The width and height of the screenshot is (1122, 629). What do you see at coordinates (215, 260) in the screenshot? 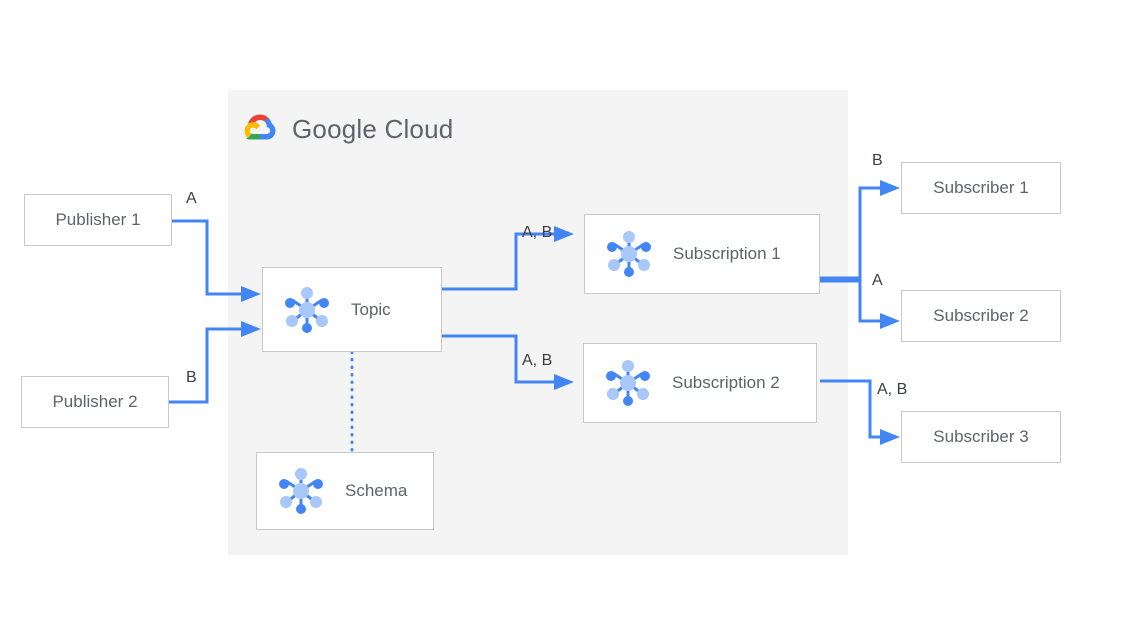
I see `edge-publisher1-to-topic` at bounding box center [215, 260].